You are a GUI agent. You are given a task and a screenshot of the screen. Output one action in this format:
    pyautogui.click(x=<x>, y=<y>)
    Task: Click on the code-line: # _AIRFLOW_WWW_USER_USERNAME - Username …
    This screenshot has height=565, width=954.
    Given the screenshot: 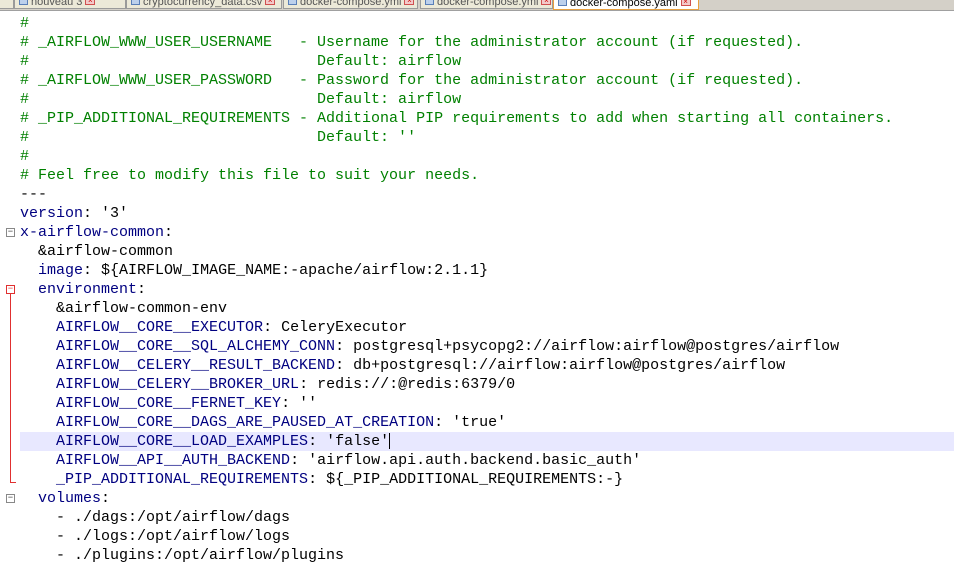 What is the action you would take?
    pyautogui.click(x=487, y=42)
    